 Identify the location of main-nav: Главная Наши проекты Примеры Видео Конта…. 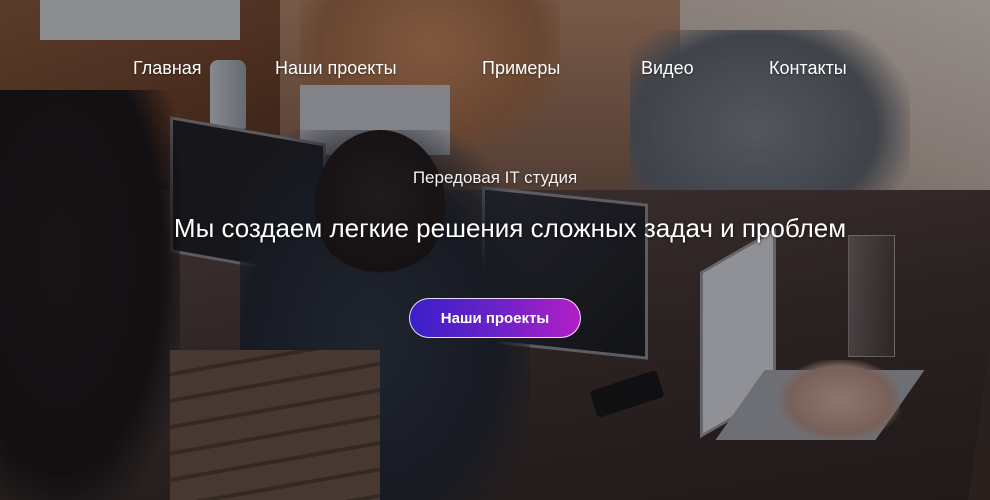
(495, 71).